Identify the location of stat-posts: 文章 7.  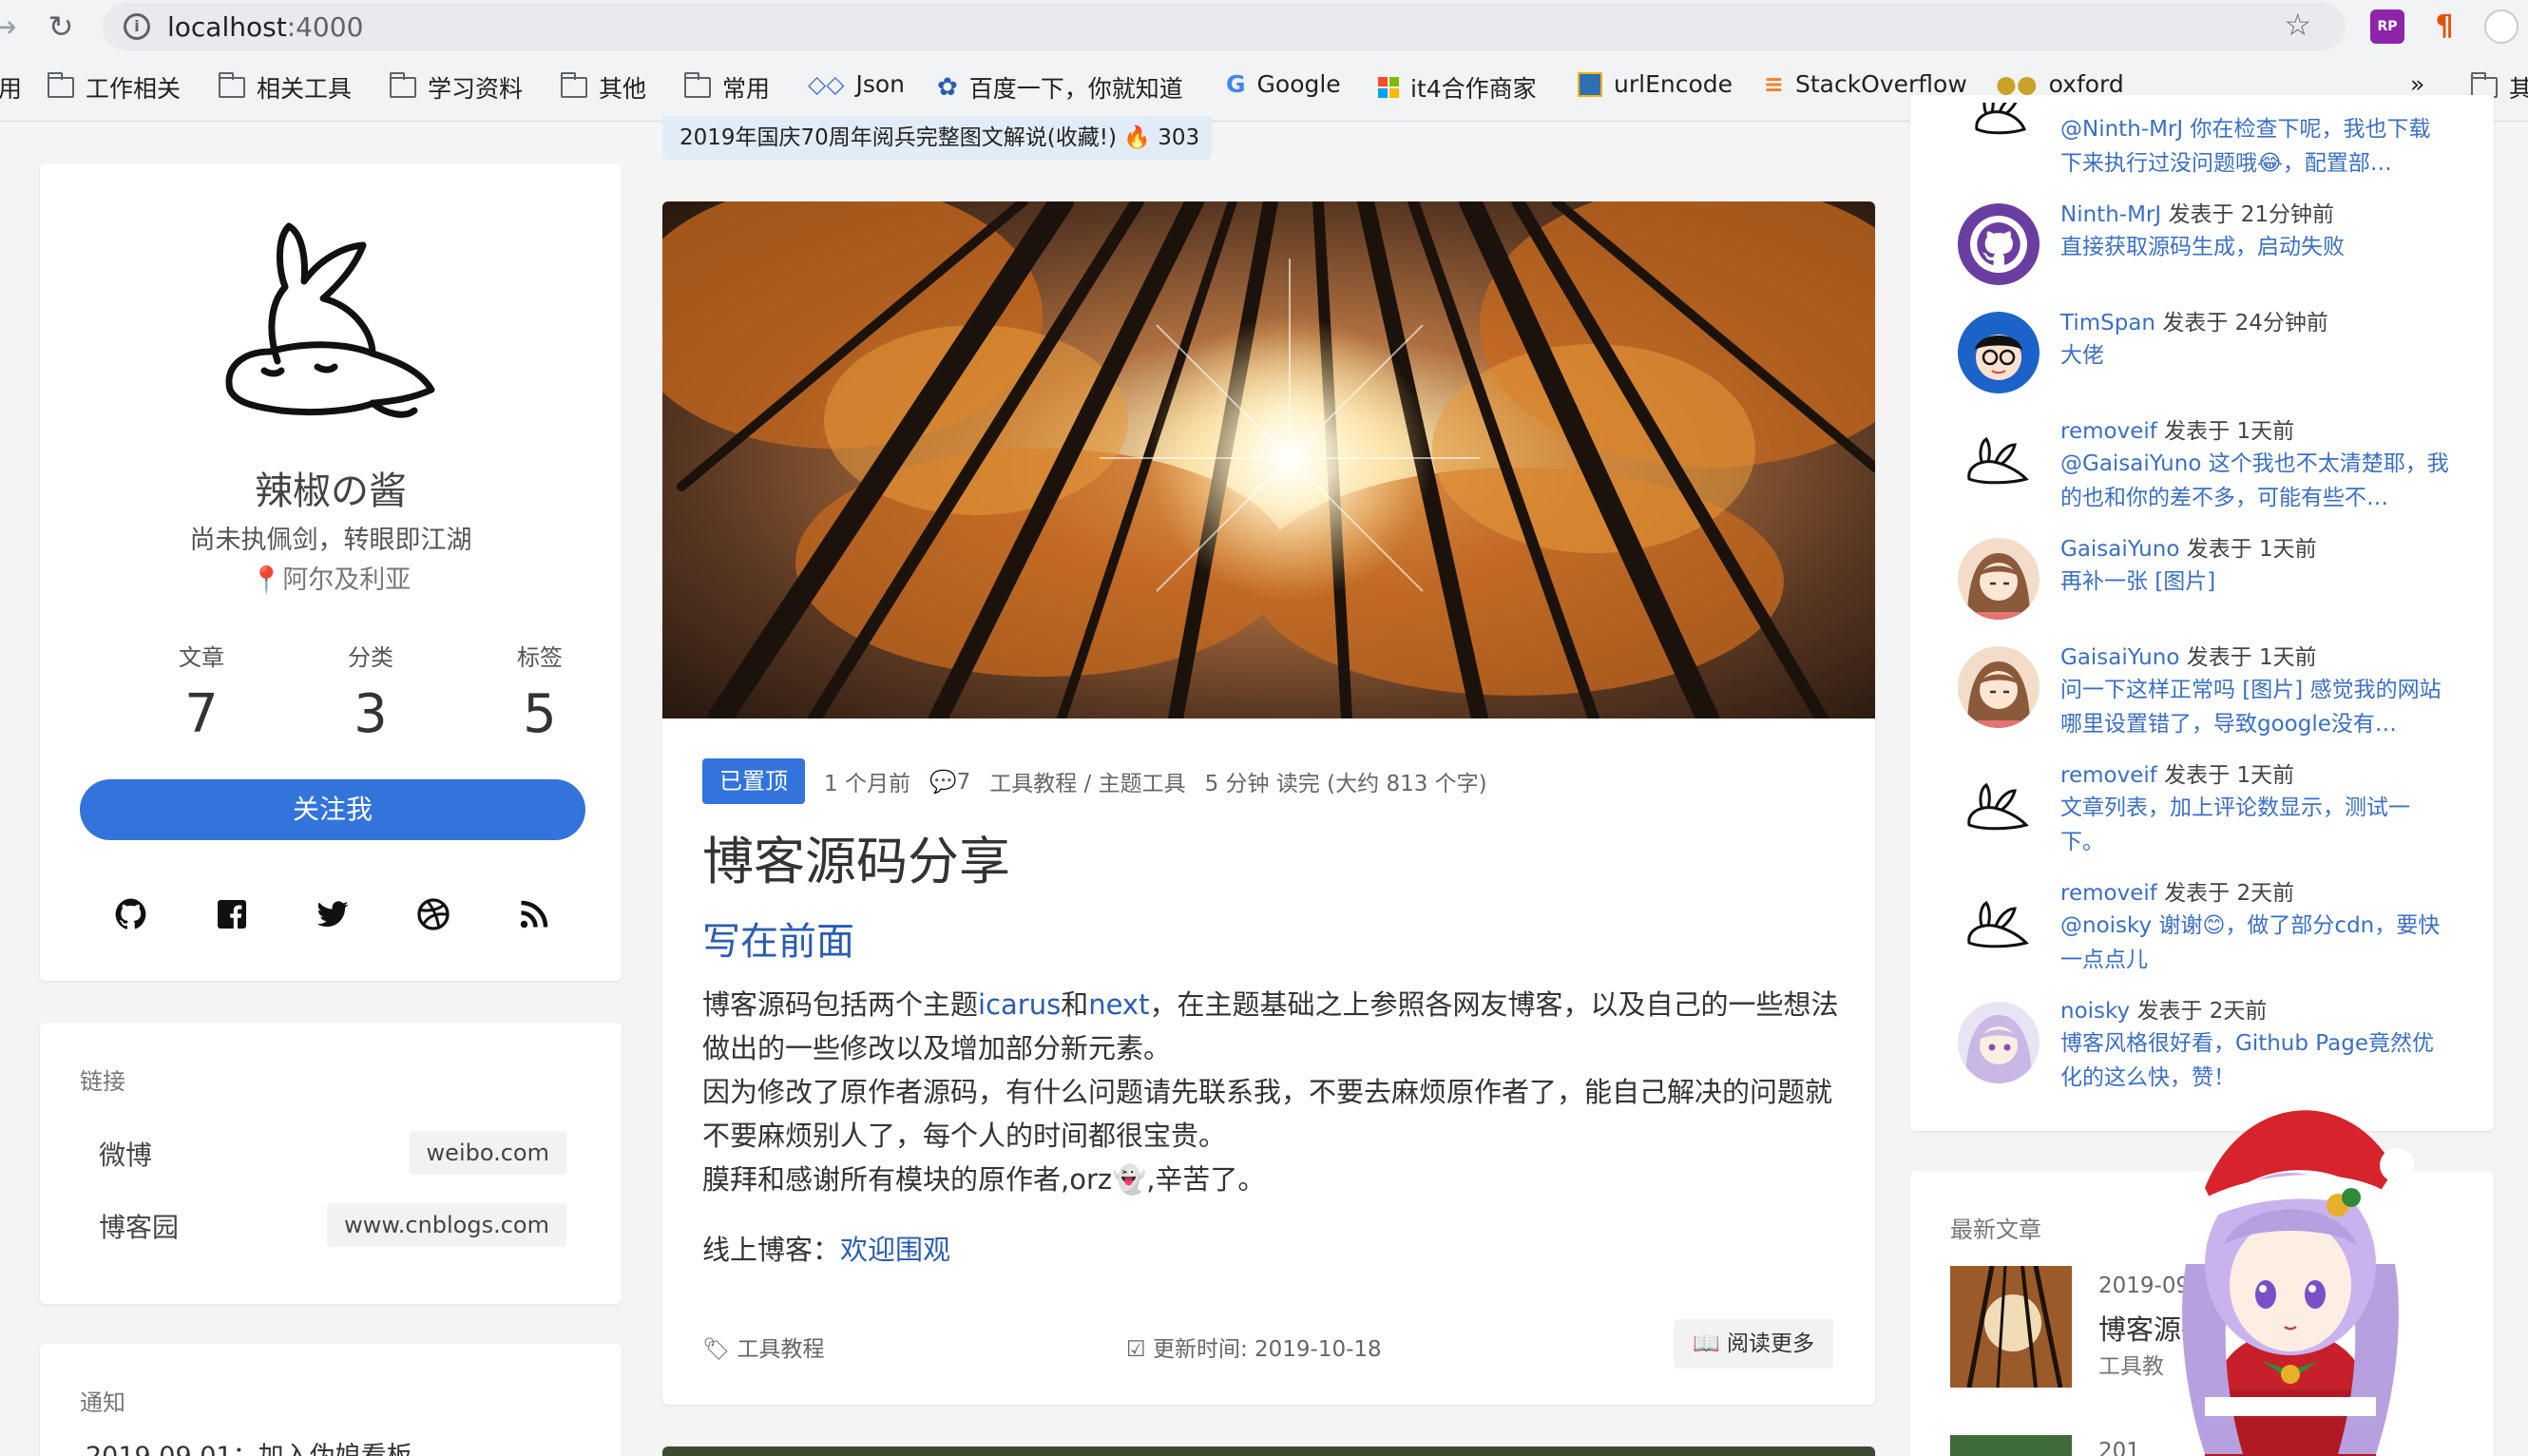
(202, 692).